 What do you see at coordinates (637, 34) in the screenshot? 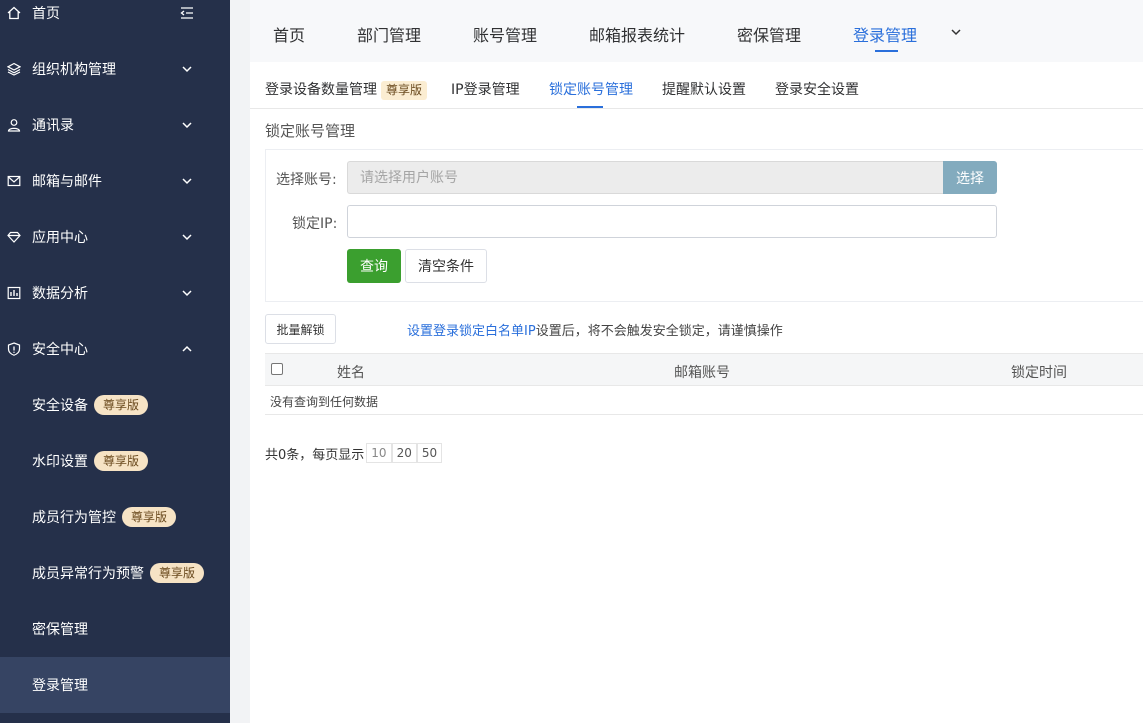
I see `tab-mailbox-report: 邮箱报表统计` at bounding box center [637, 34].